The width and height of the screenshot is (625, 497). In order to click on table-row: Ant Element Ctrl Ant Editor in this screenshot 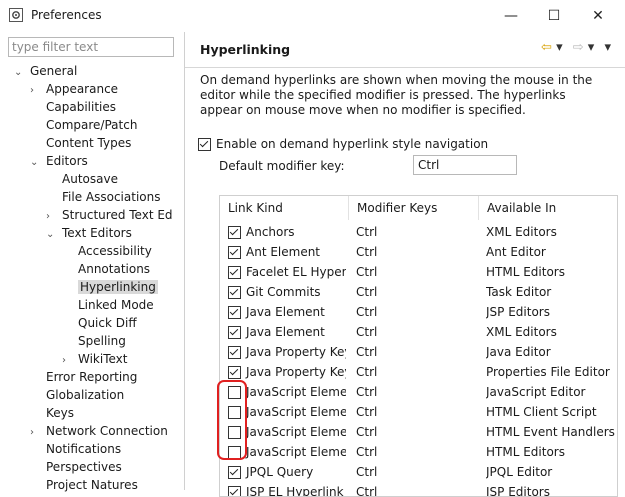, I will do `click(418, 252)`.